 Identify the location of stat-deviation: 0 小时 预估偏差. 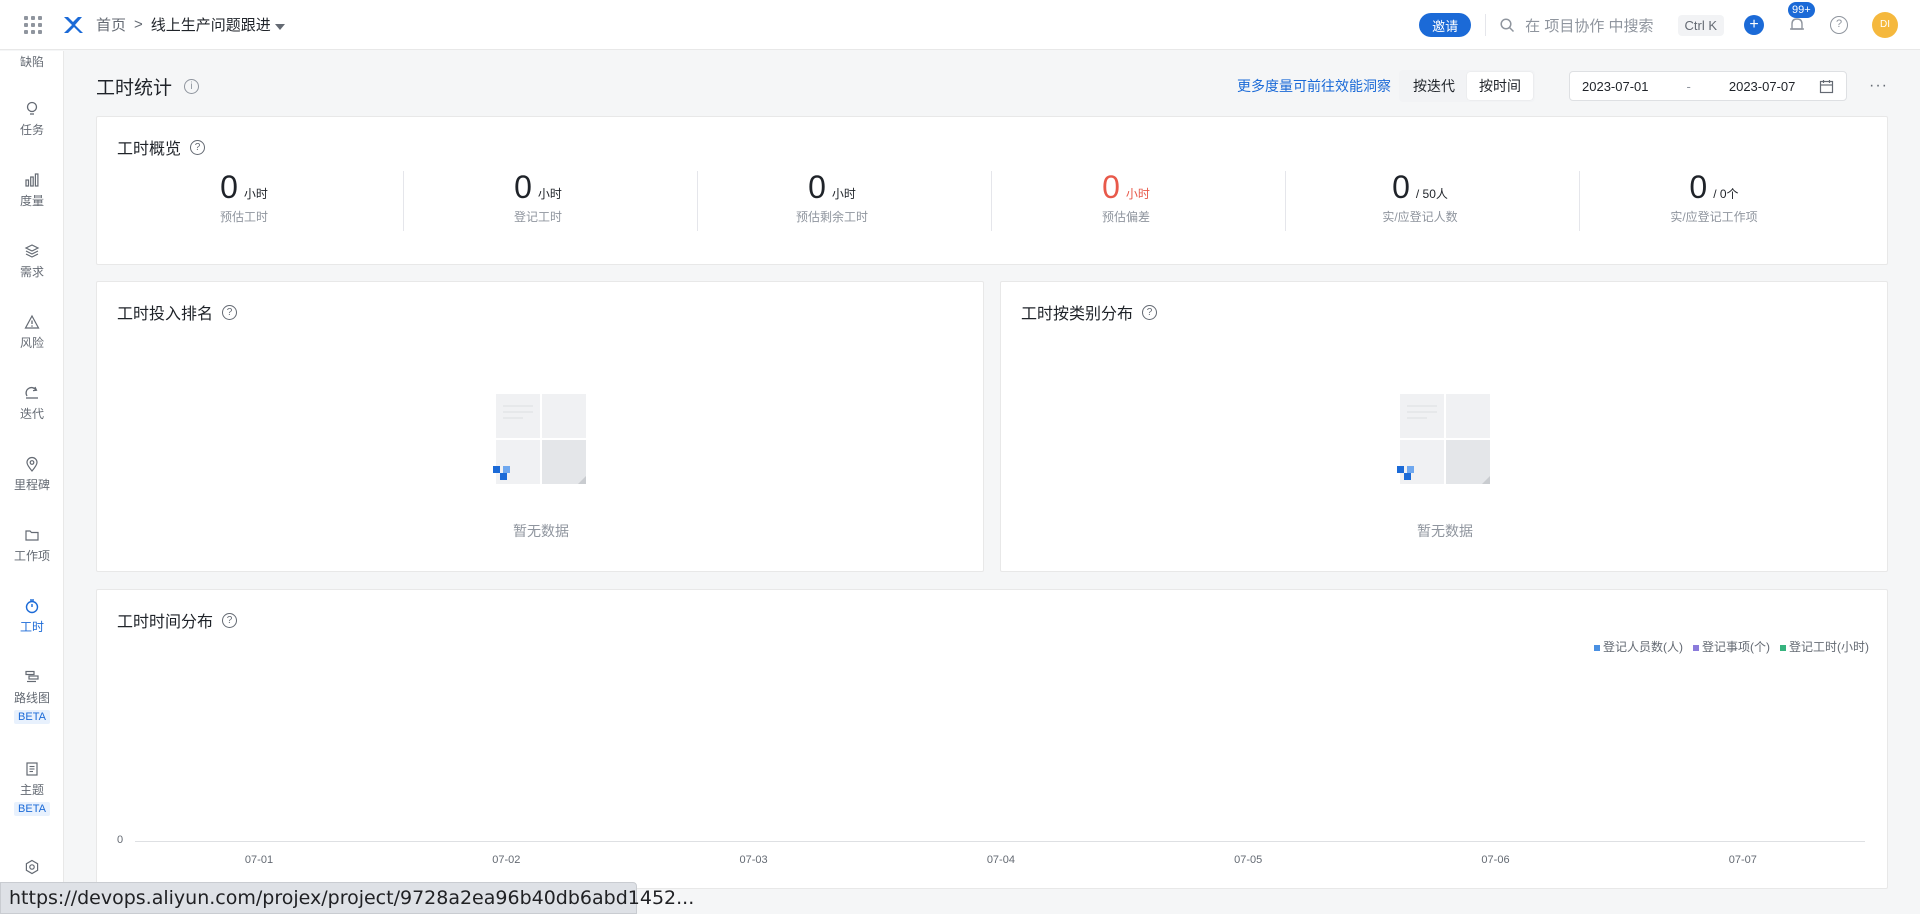
(1126, 197).